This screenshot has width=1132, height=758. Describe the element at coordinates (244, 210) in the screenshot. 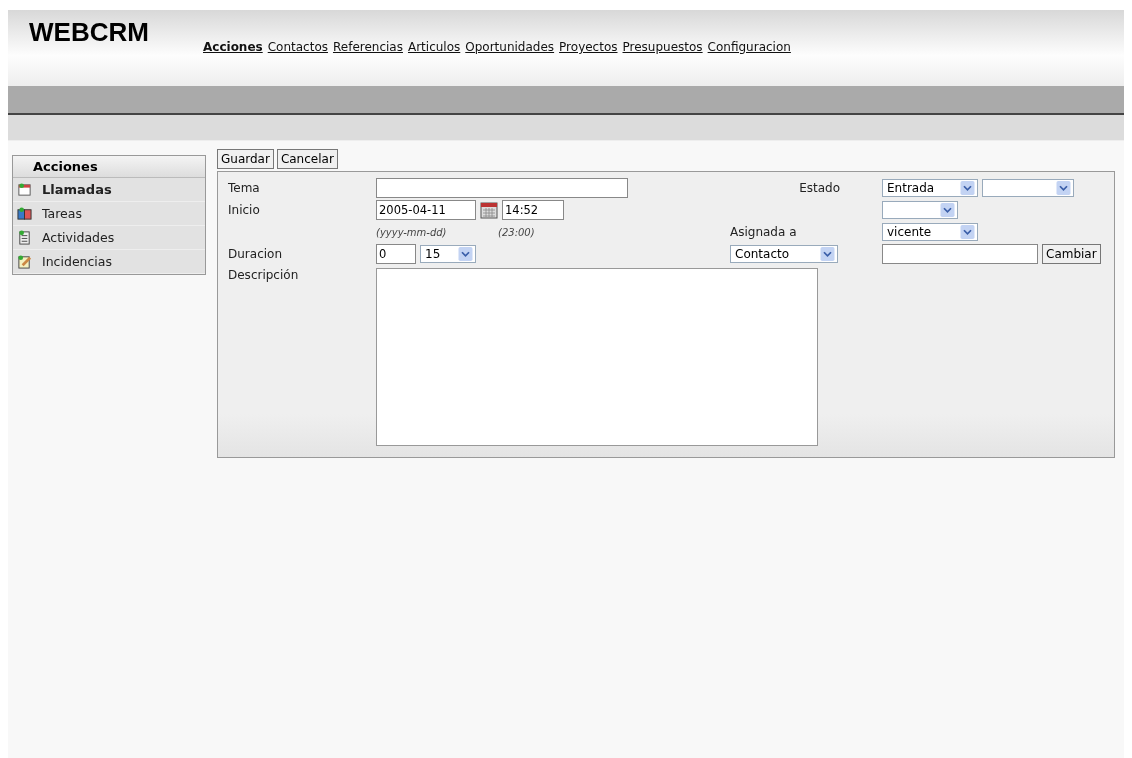

I see `field-label: Inicio` at that location.